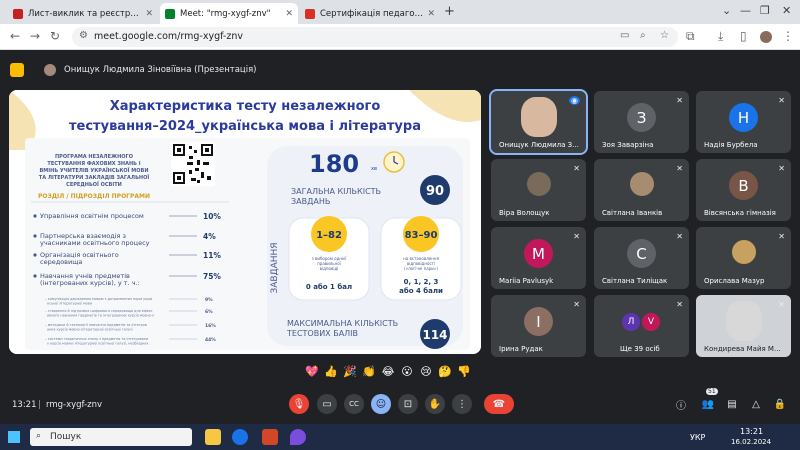  Describe the element at coordinates (449, 11) in the screenshot. I see `new-tab-icon: +` at that location.